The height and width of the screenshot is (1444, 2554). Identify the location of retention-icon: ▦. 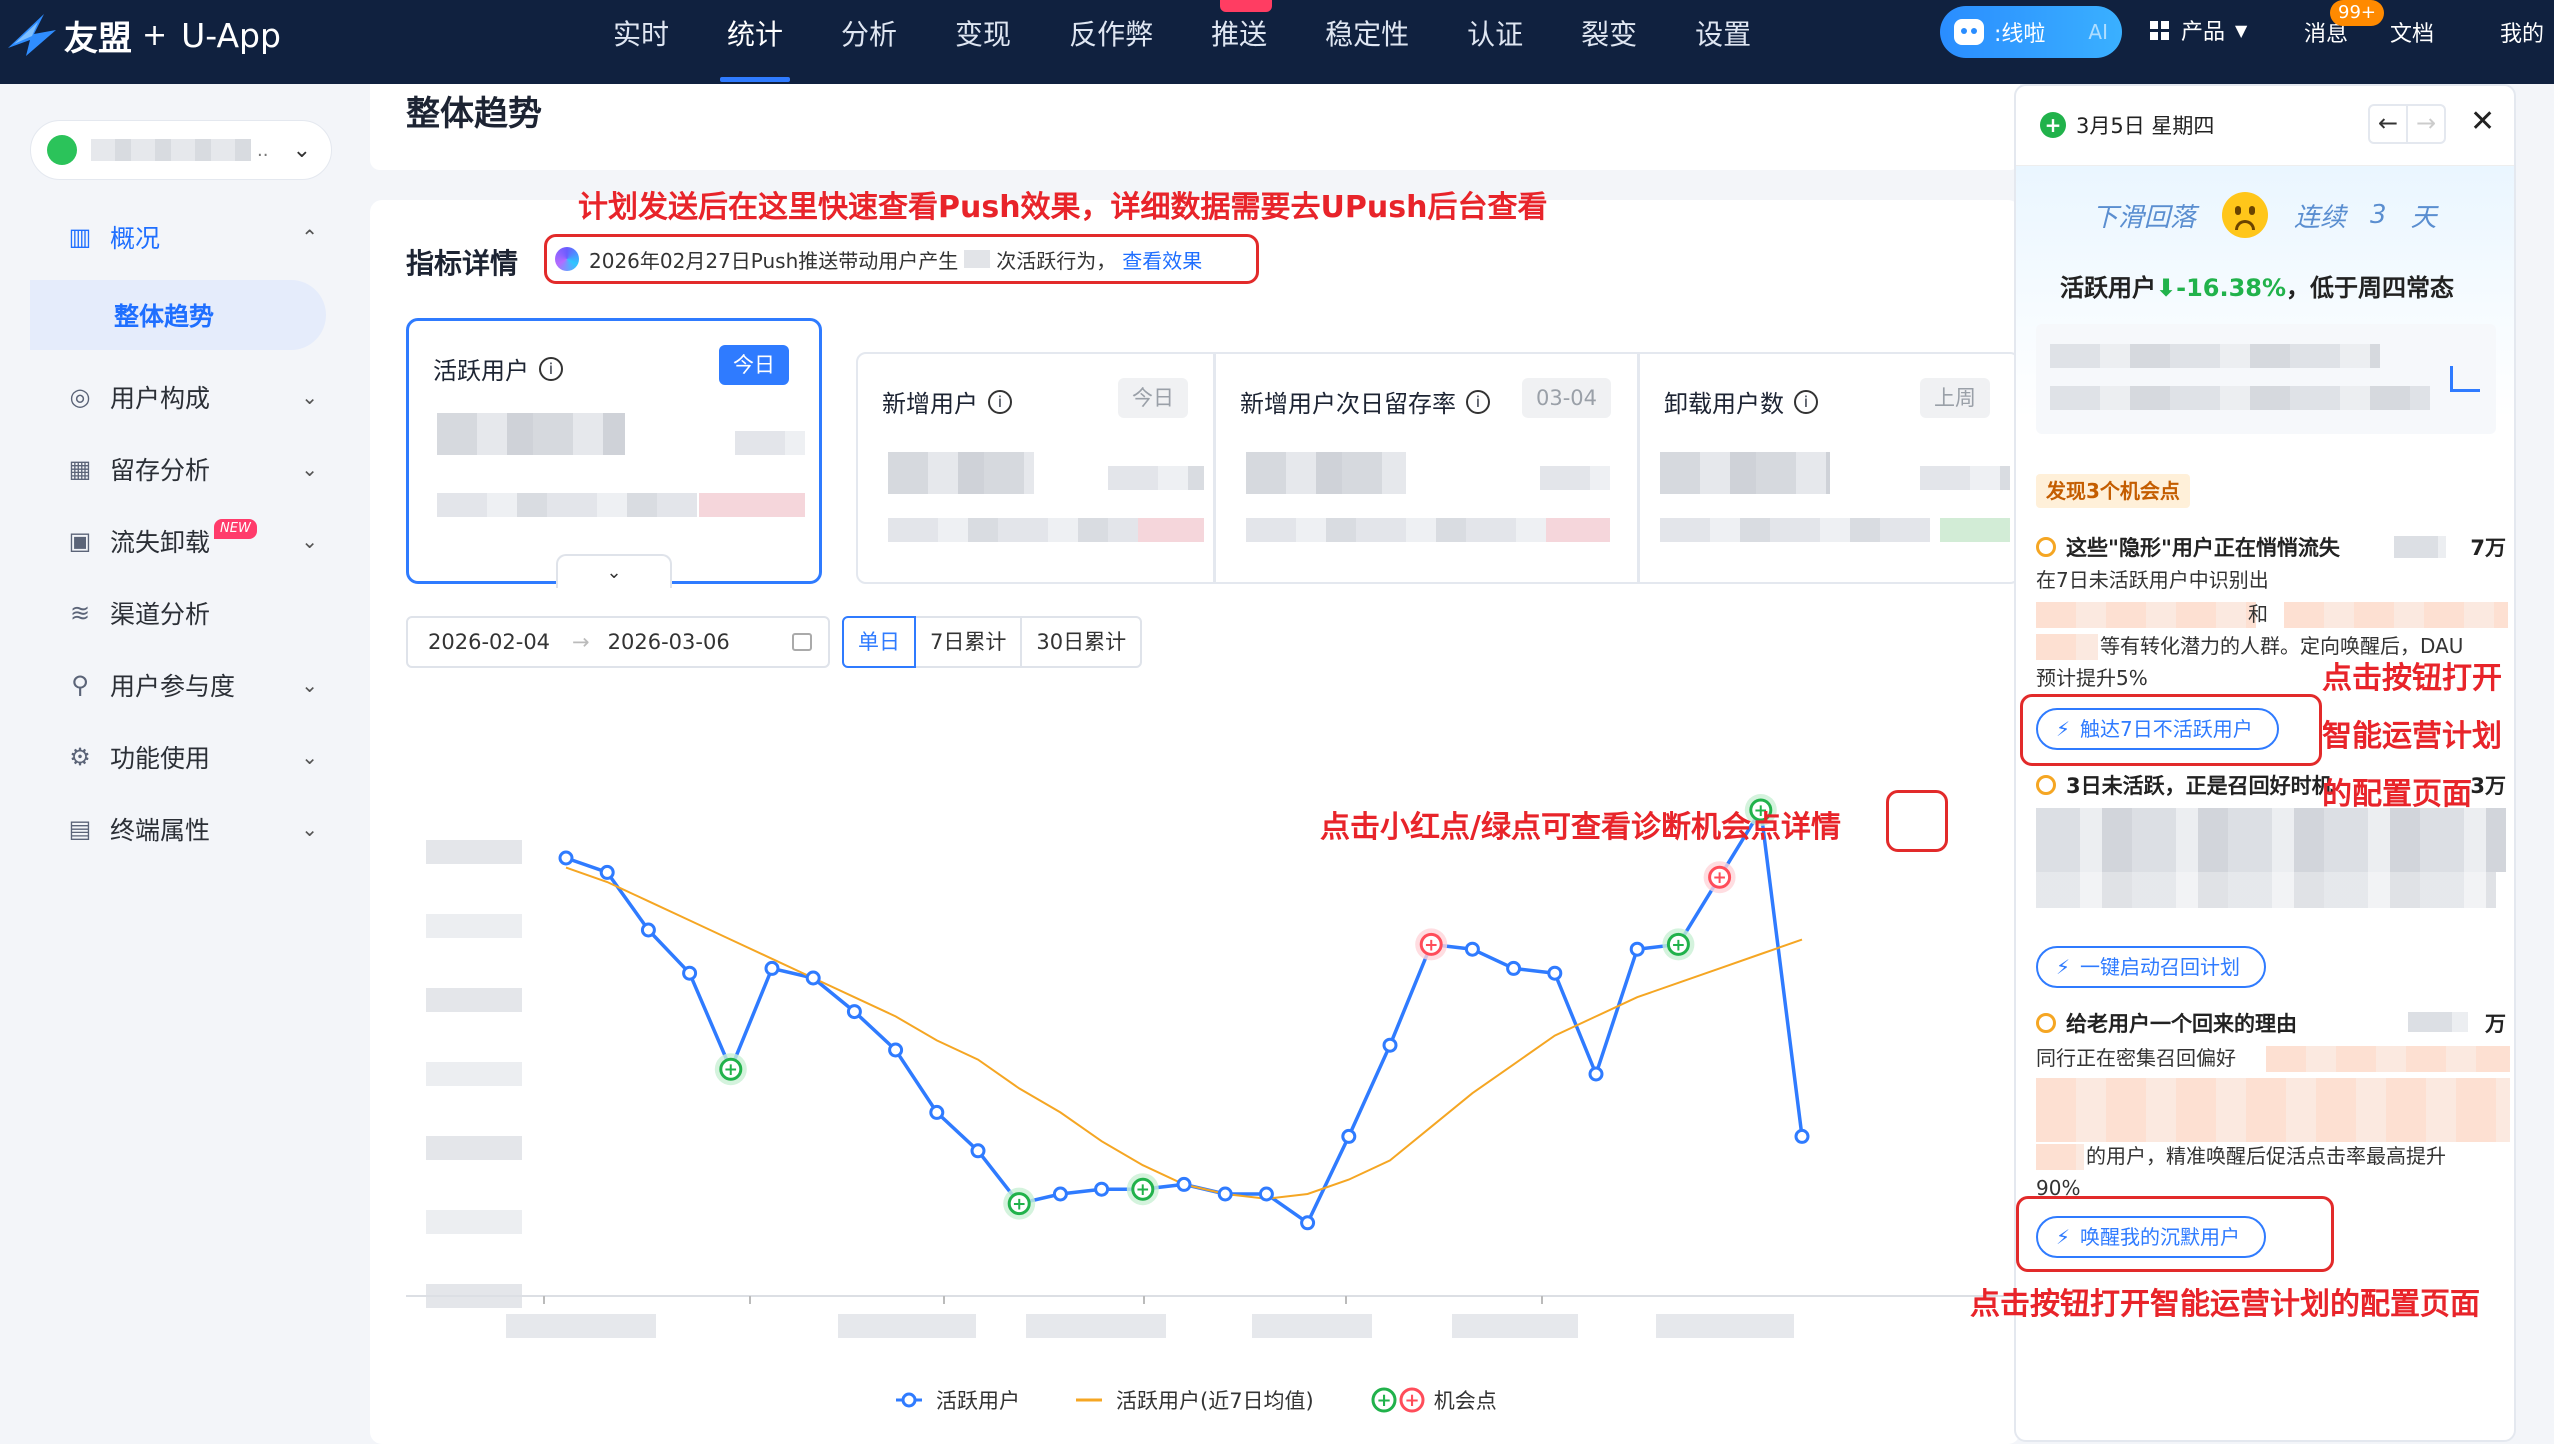
(80, 469).